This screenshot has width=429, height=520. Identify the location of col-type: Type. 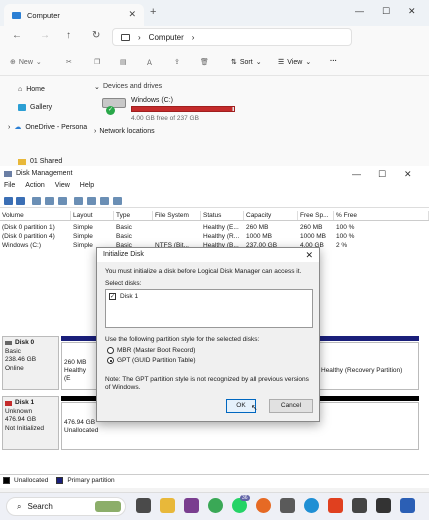
(133, 215).